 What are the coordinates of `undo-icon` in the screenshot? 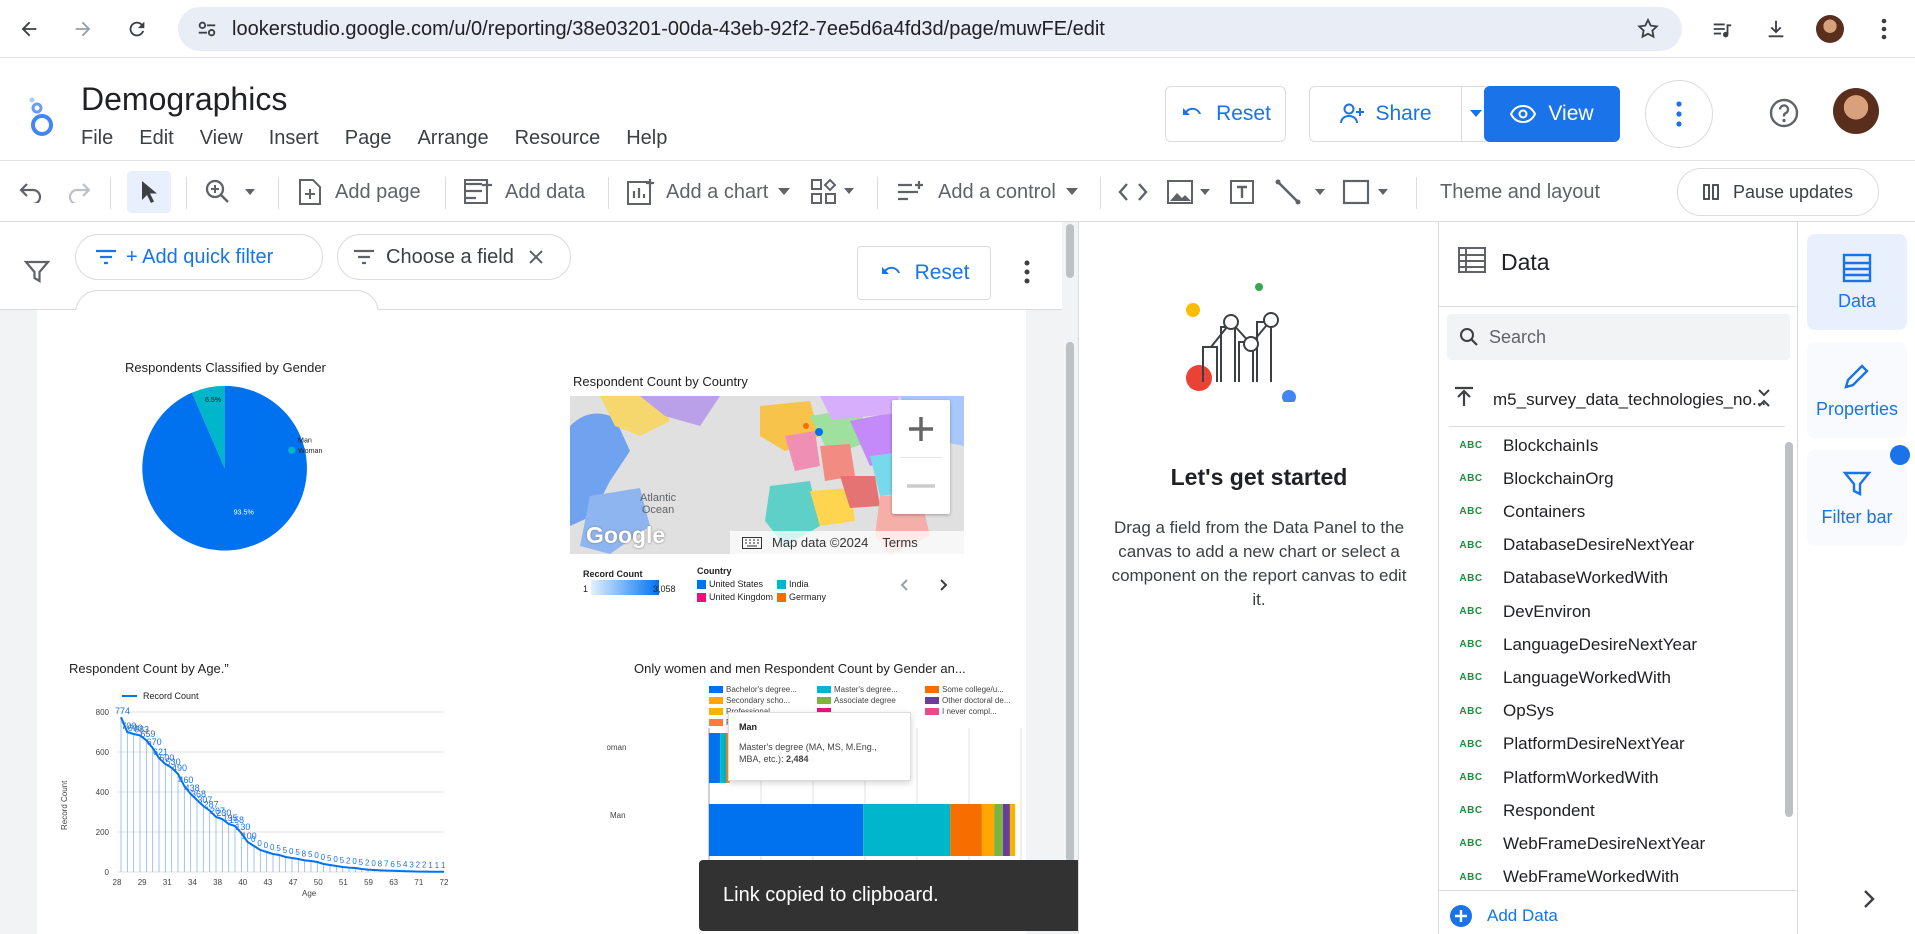 It's located at (31, 192).